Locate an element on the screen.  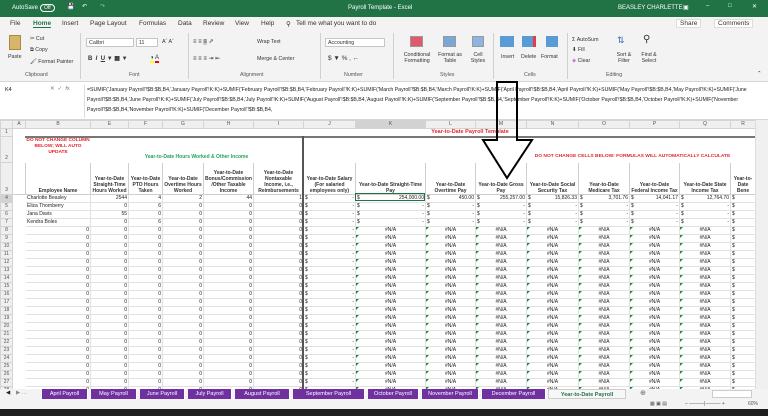
currency-cell: $3,701.76 is located at coordinates (604, 198).